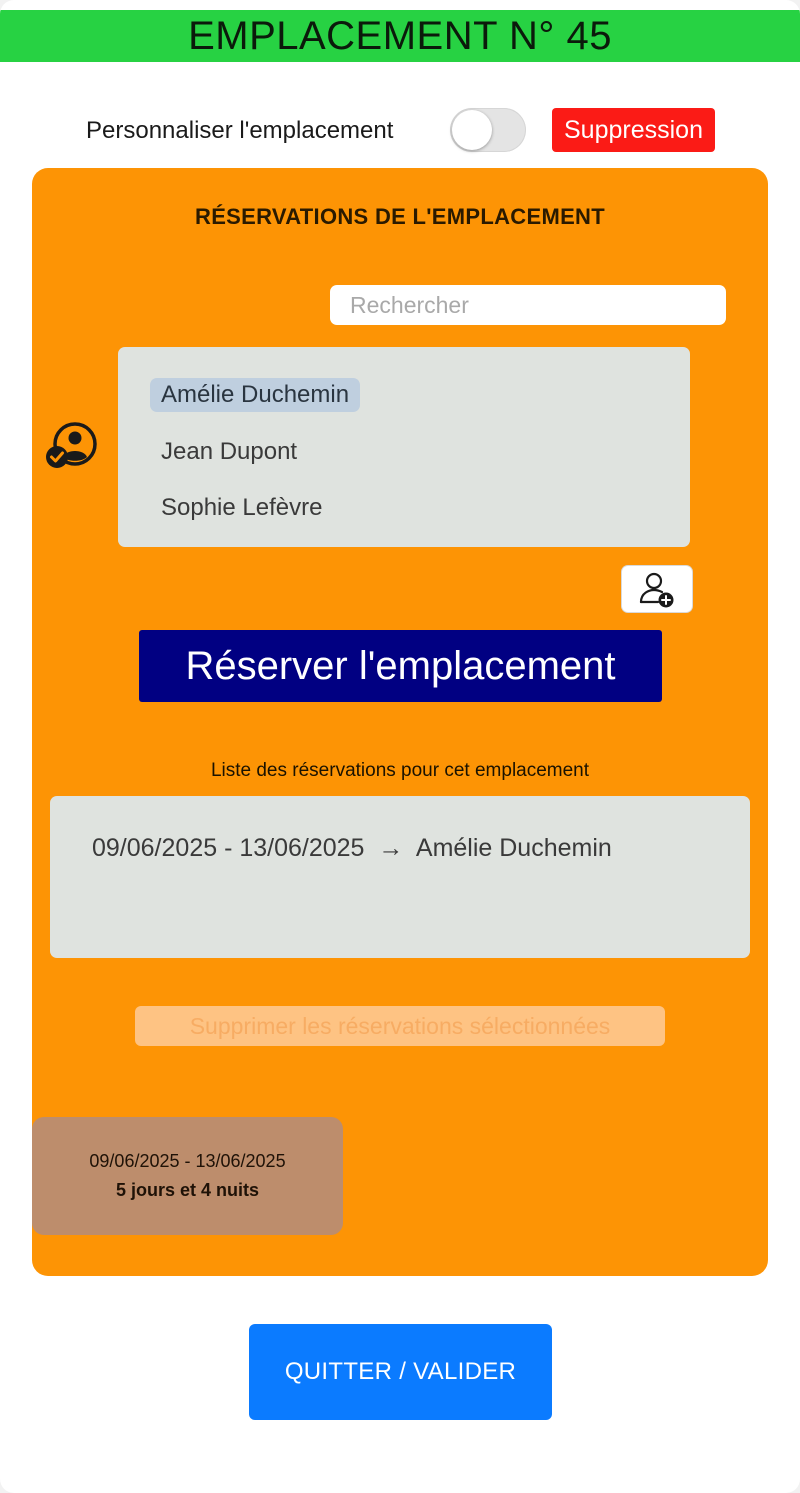  Describe the element at coordinates (472, 130) in the screenshot. I see `toggle-knob` at that location.